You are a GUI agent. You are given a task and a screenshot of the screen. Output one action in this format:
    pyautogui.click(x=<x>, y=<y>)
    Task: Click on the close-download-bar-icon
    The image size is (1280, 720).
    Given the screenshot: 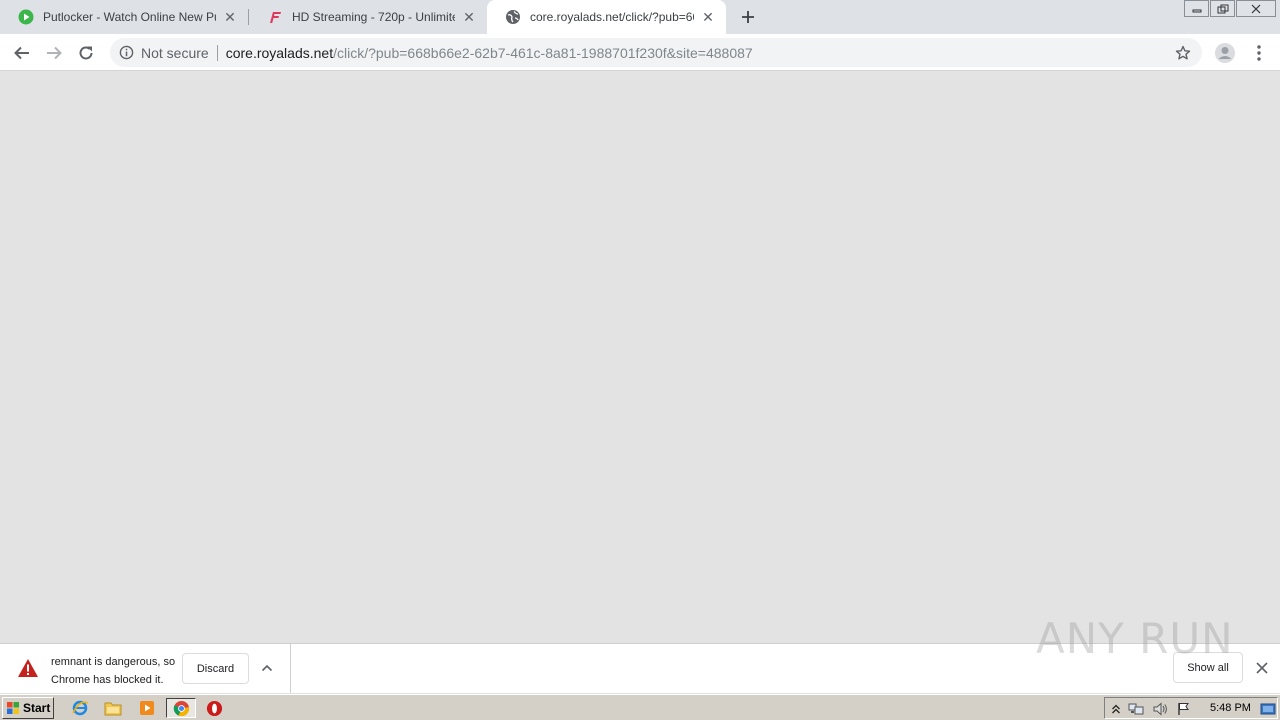 What is the action you would take?
    pyautogui.click(x=1262, y=668)
    